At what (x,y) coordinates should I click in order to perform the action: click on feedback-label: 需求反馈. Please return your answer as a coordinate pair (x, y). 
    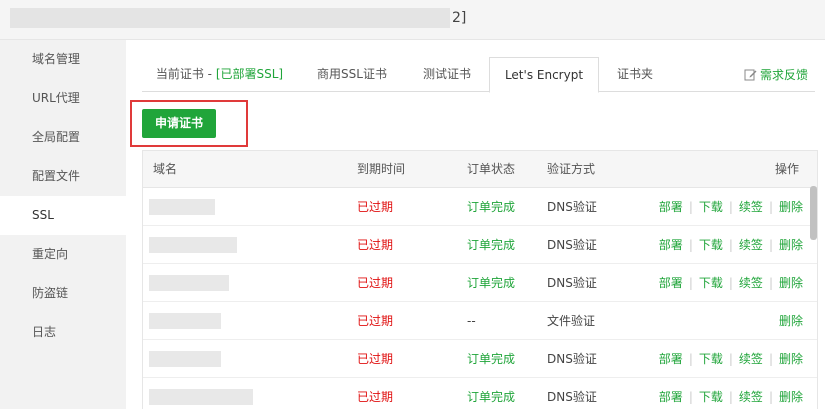
    Looking at the image, I should click on (784, 75).